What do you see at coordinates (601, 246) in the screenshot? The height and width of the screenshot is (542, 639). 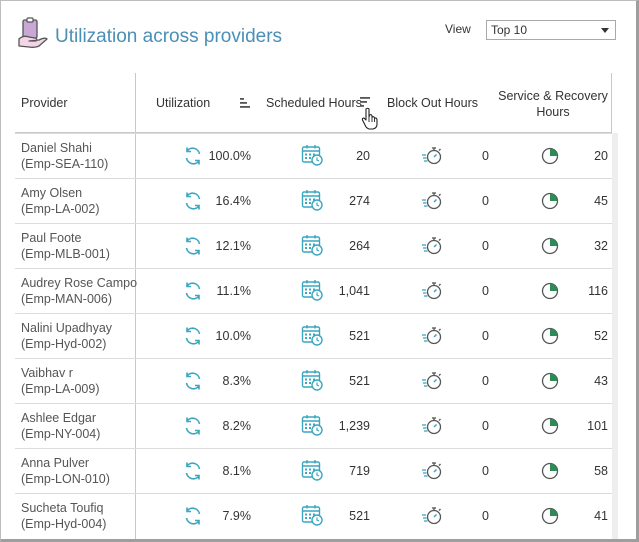 I see `service-recovery-hours-value: 32` at bounding box center [601, 246].